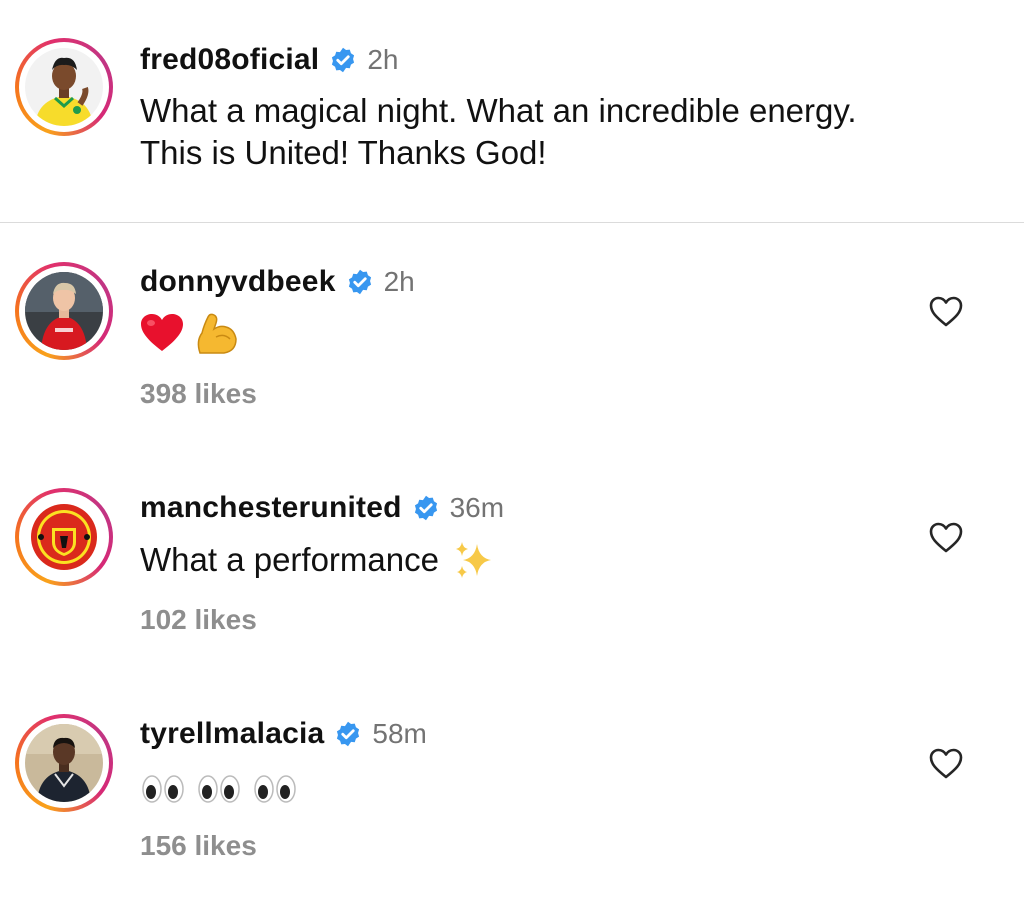 The image size is (1024, 918). I want to click on likes-count: 102 likes, so click(198, 620).